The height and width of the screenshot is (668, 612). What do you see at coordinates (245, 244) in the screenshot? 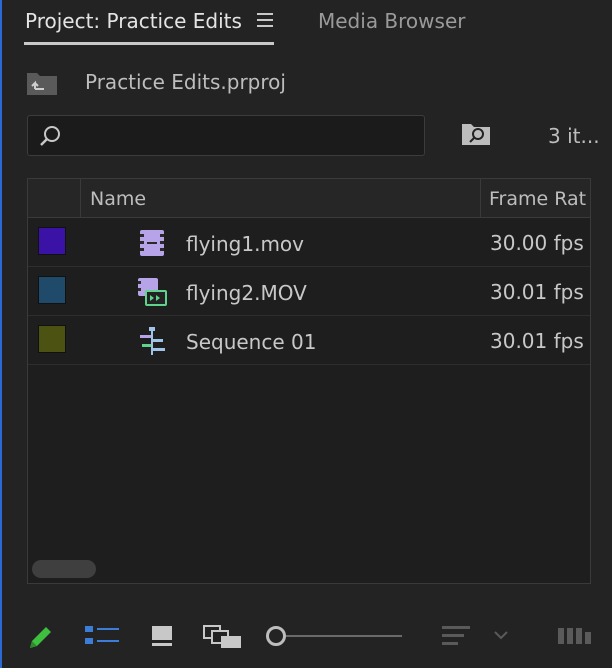
I see `item-name: flying1.mov` at bounding box center [245, 244].